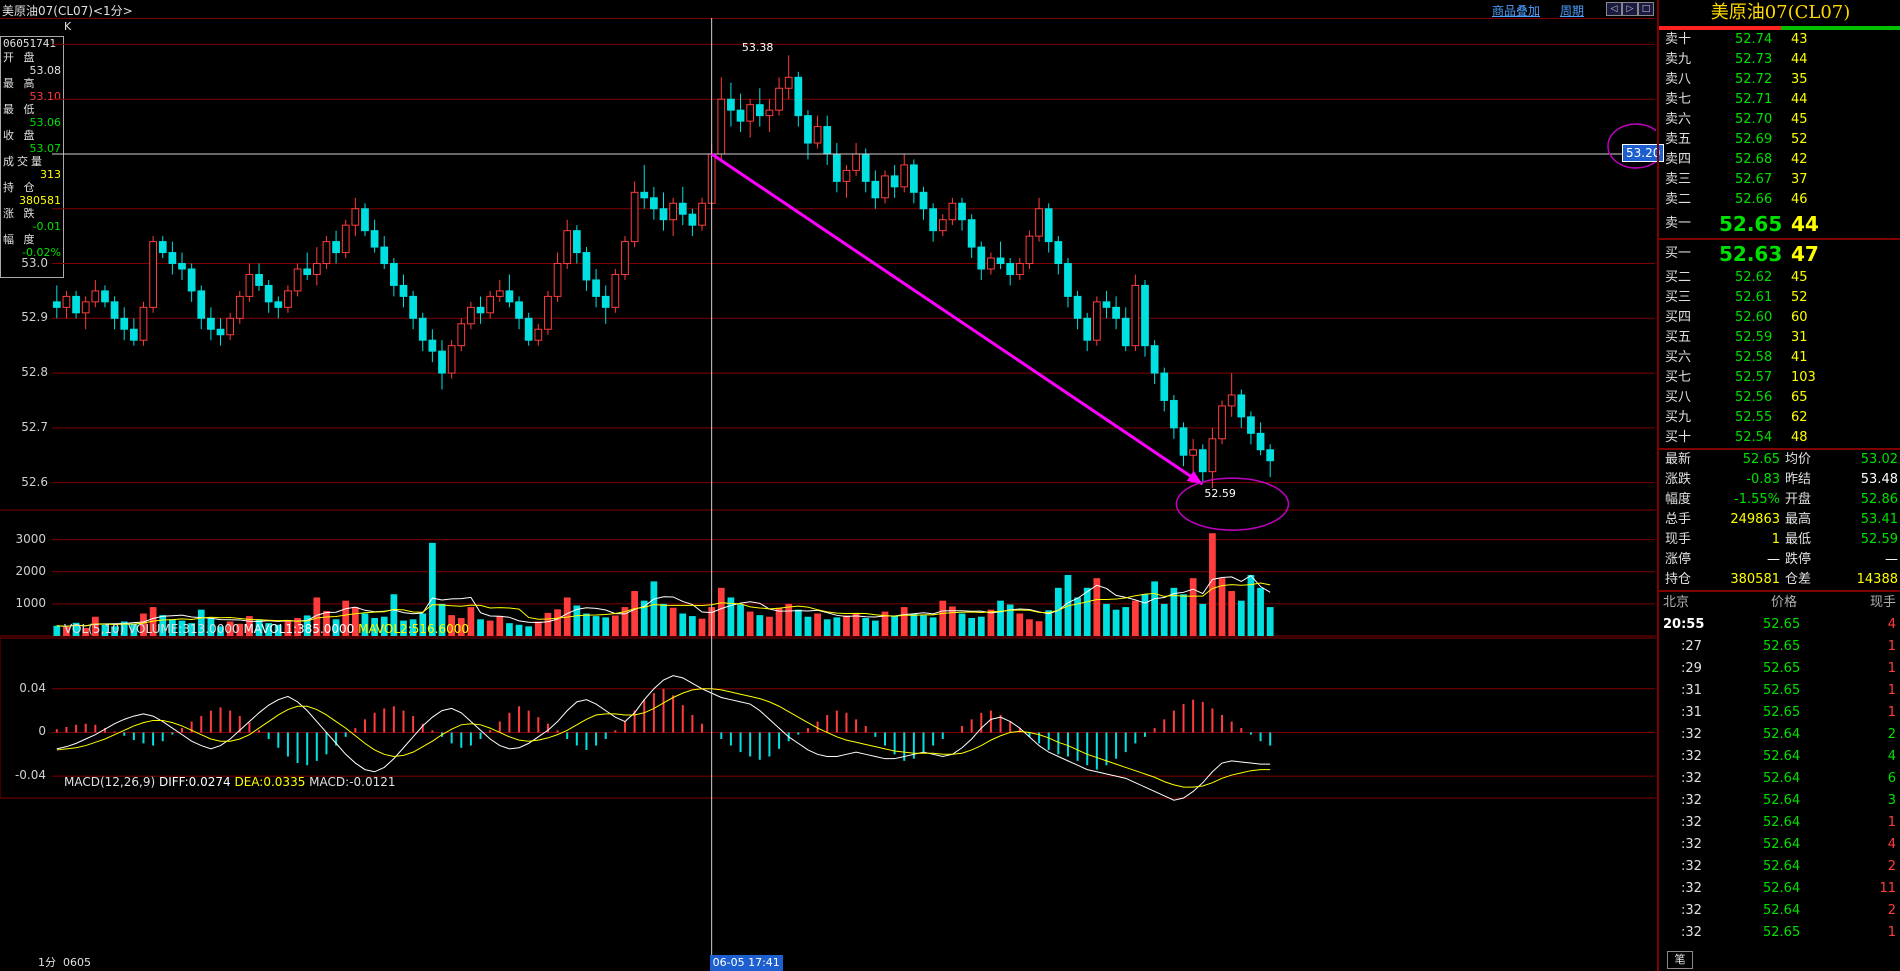  I want to click on overlay-link: 商品叠加, so click(1516, 10).